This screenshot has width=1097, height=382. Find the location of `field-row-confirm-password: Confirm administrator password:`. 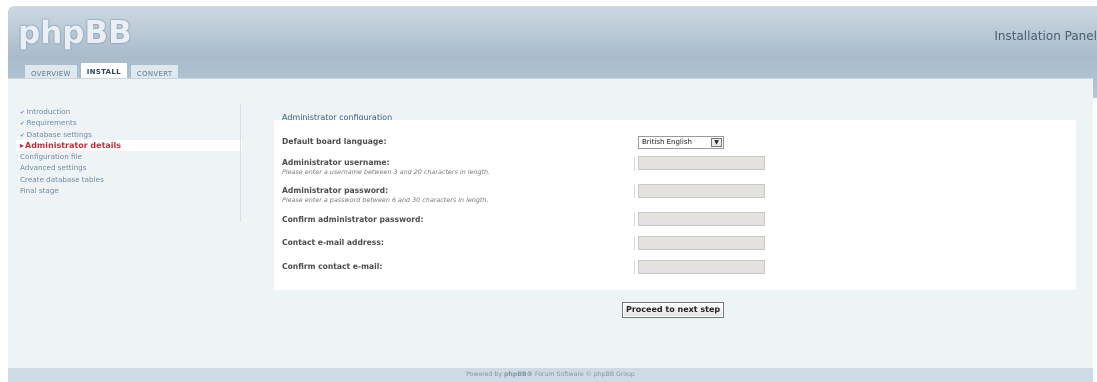

field-row-confirm-password: Confirm administrator password: is located at coordinates (353, 219).